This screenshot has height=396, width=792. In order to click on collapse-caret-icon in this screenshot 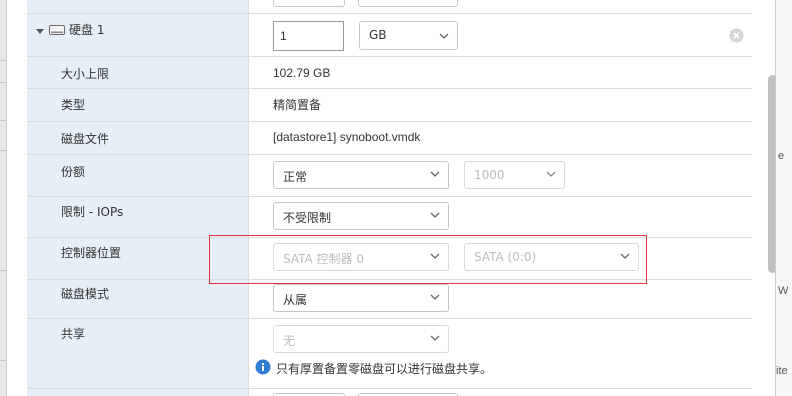, I will do `click(40, 31)`.